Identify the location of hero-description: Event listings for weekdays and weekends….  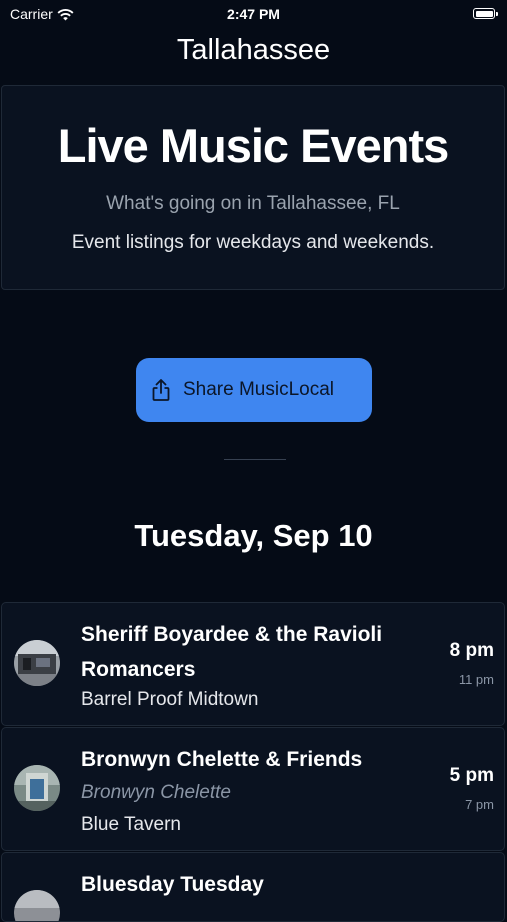
(253, 242).